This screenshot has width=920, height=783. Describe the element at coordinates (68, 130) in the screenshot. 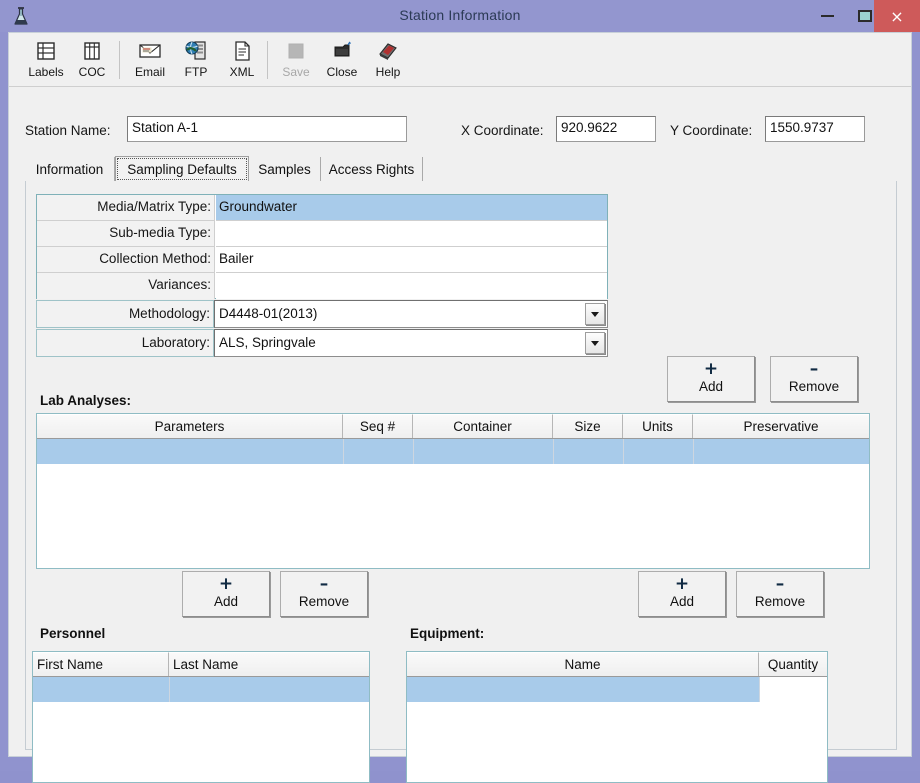

I see `station-name-label: Station Name:` at that location.